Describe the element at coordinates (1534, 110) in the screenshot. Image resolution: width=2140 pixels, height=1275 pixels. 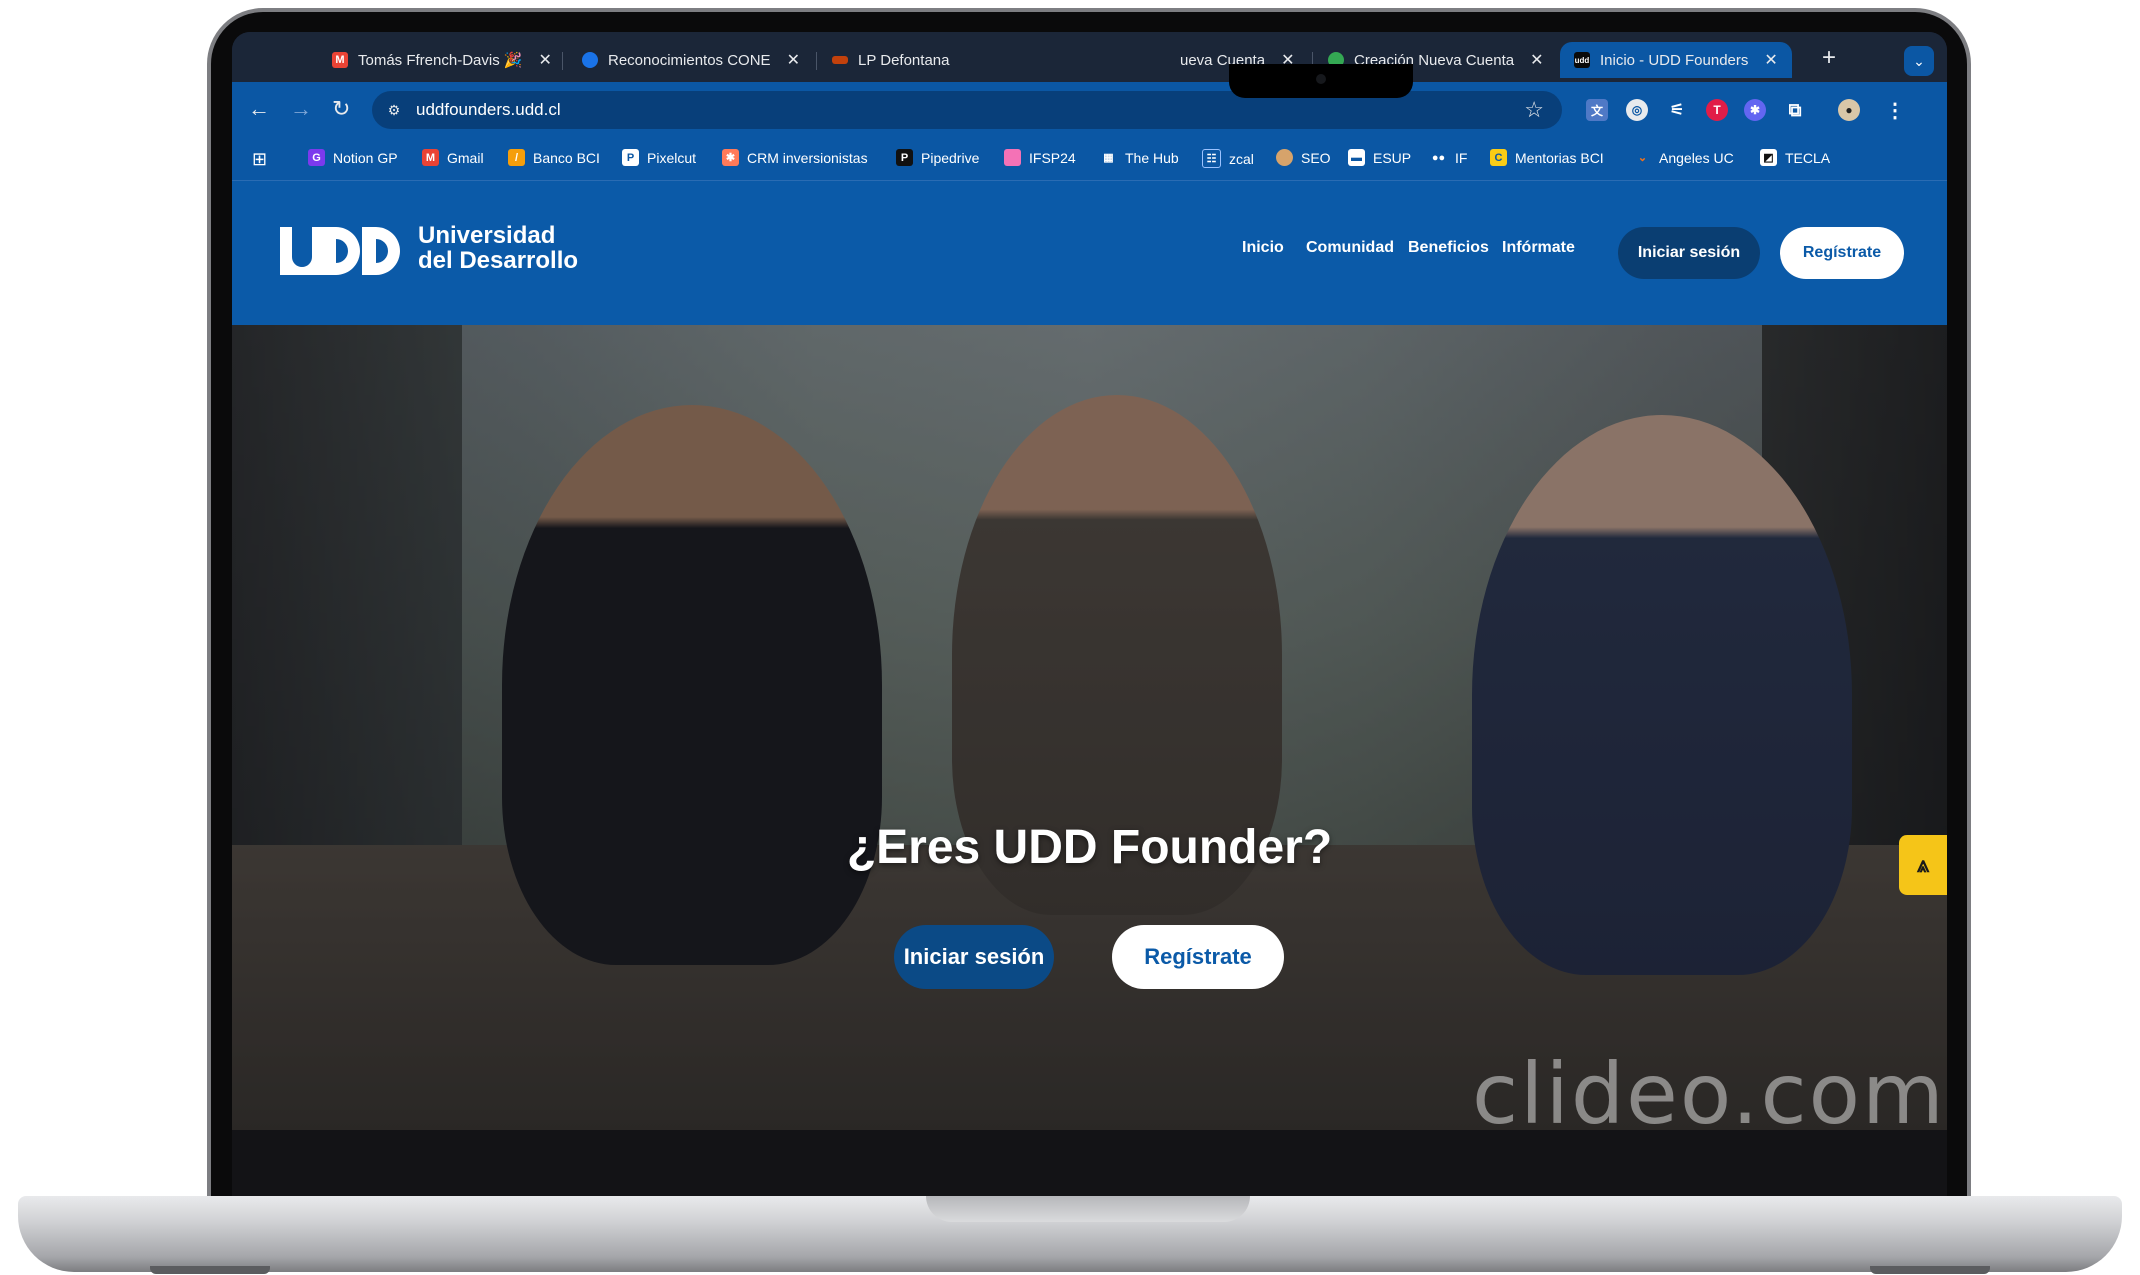
I see `bookmark-star-icon: ☆` at that location.